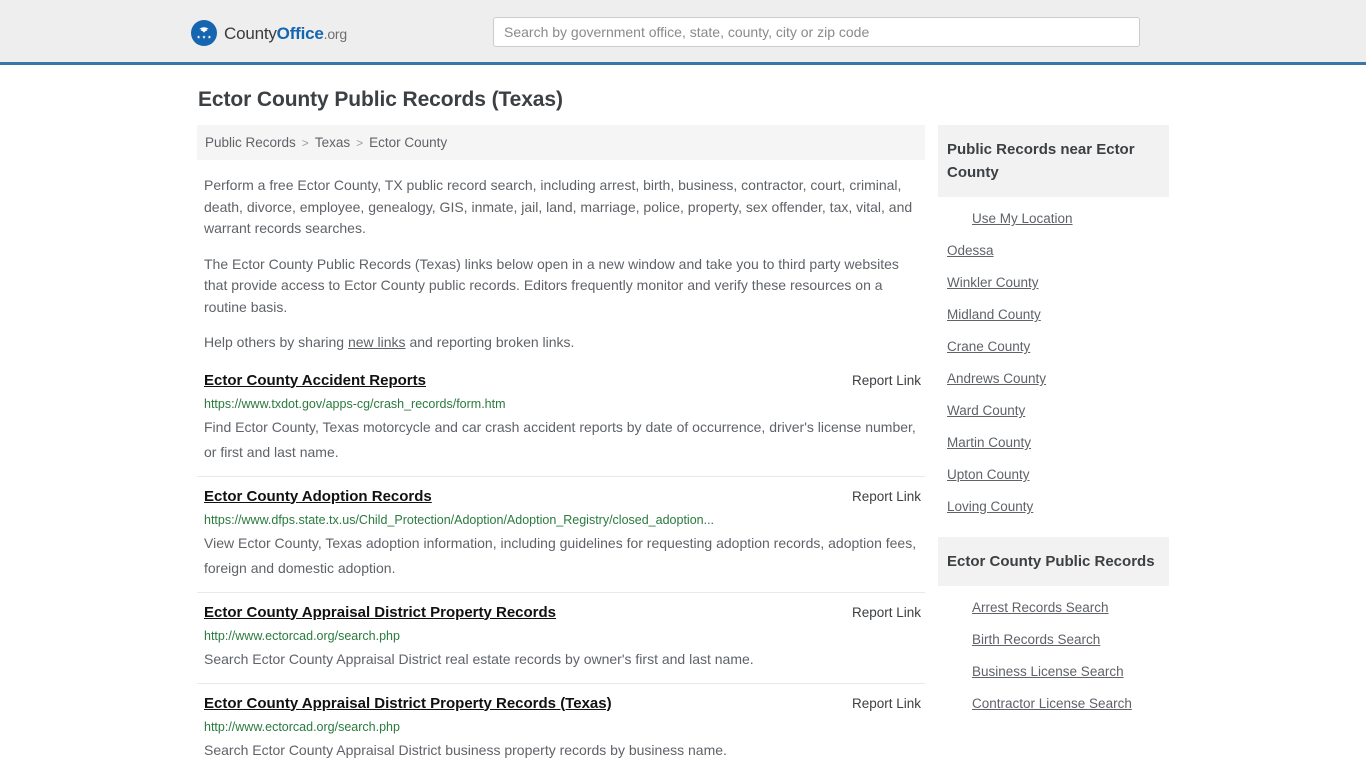 This screenshot has height=768, width=1366. I want to click on sidebar-item-business-license-search: Business License Search, so click(1053, 672).